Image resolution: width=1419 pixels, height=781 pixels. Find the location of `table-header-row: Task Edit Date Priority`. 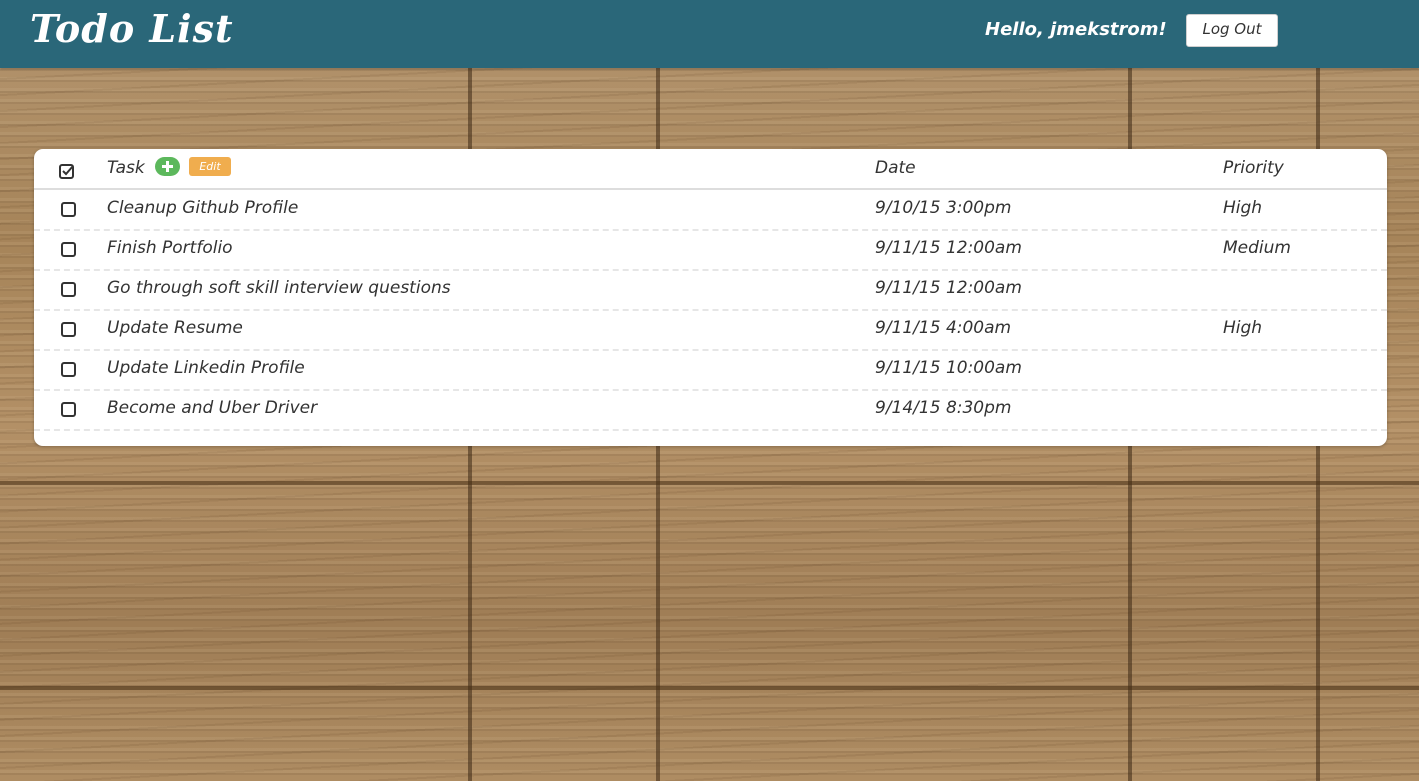

table-header-row: Task Edit Date Priority is located at coordinates (710, 169).